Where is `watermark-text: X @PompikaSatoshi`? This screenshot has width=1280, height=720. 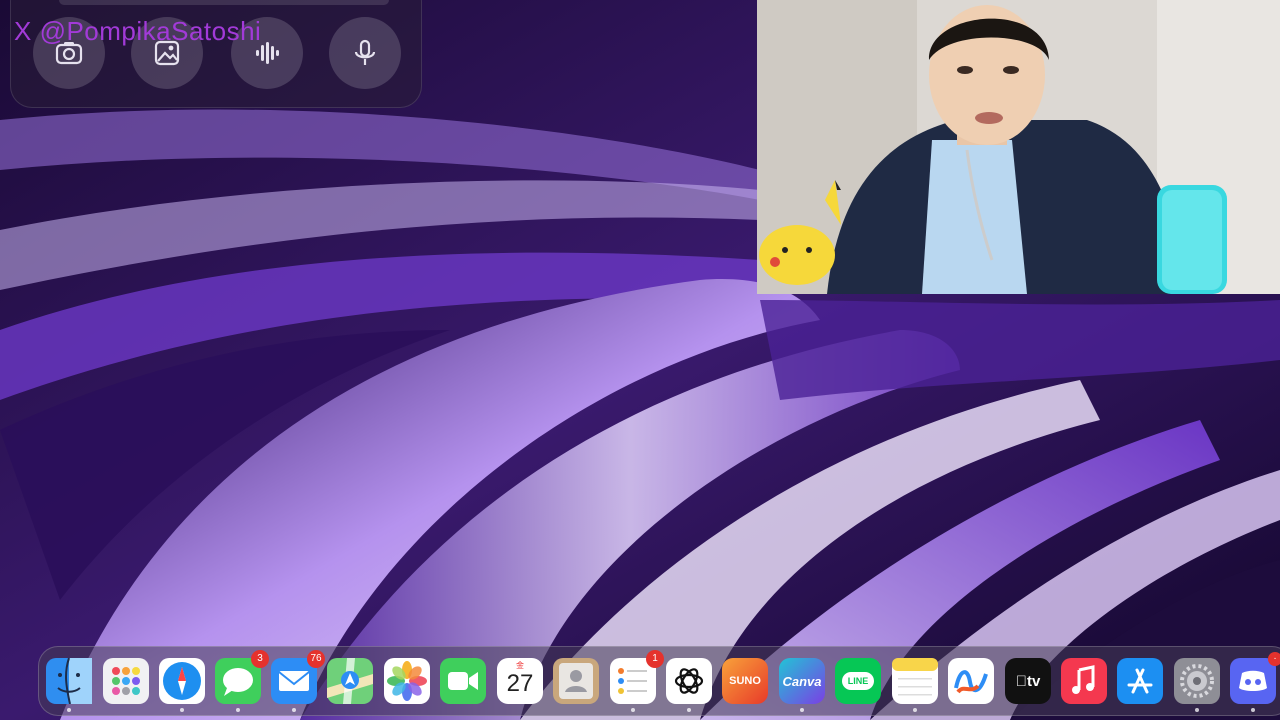 watermark-text: X @PompikaSatoshi is located at coordinates (138, 31).